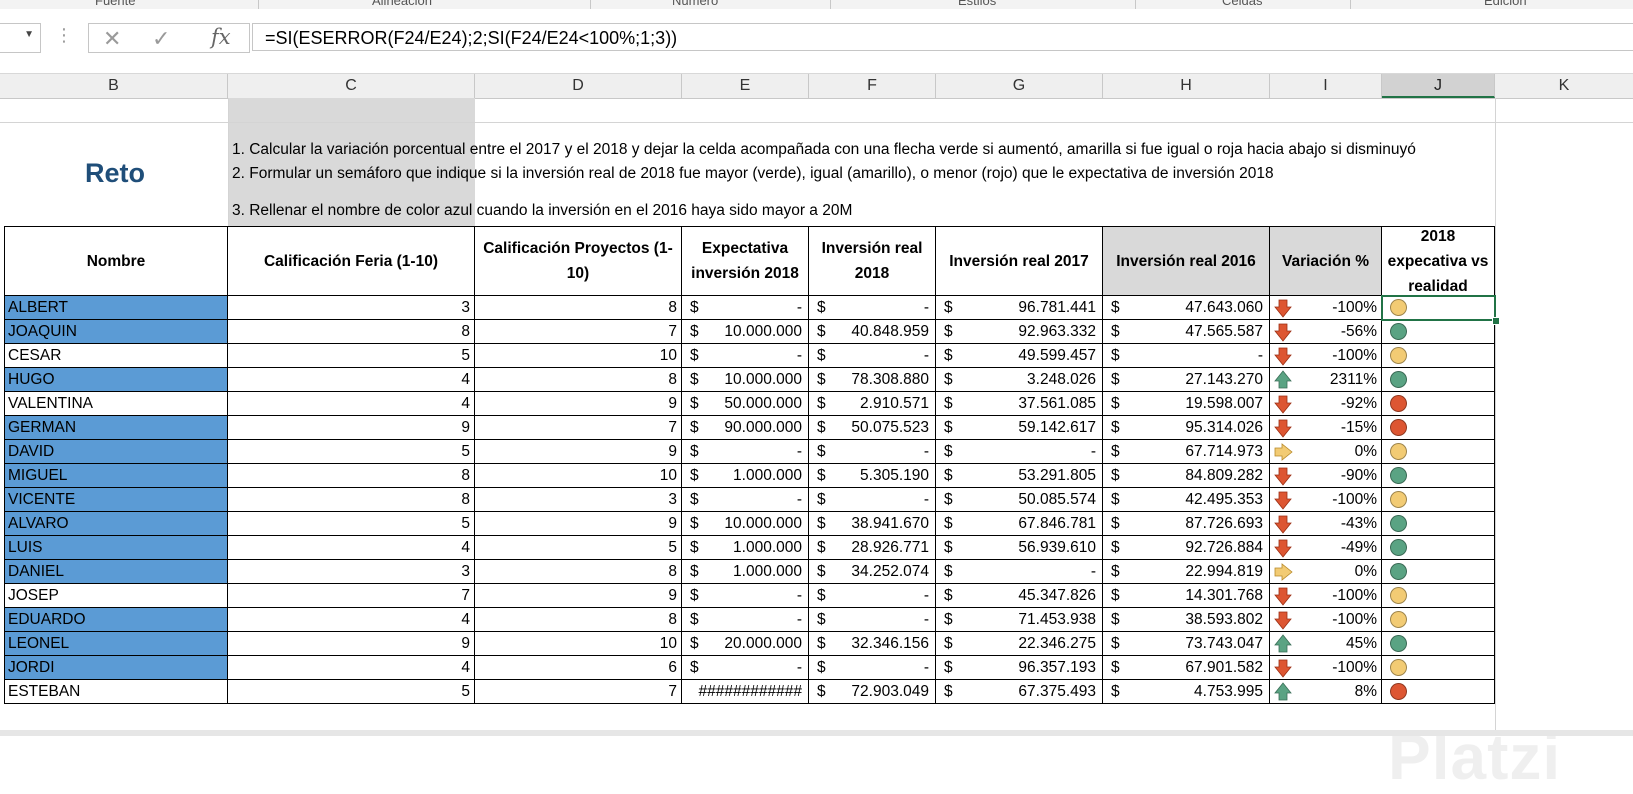 The width and height of the screenshot is (1633, 794). I want to click on variation-cell: -15%, so click(1326, 428).